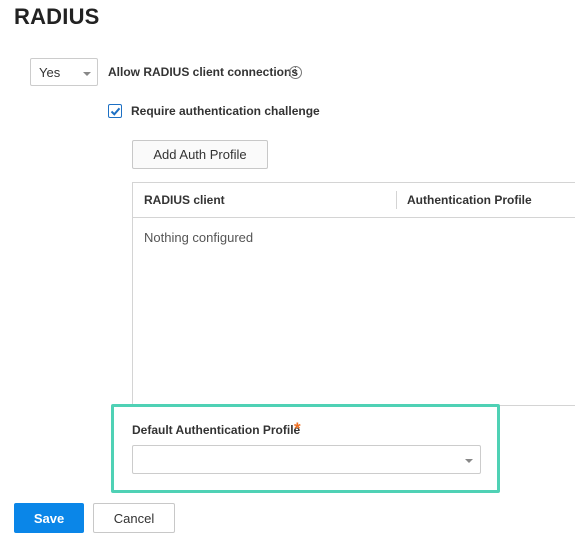  Describe the element at coordinates (199, 237) in the screenshot. I see `empty-table-message: Nothing configured` at that location.